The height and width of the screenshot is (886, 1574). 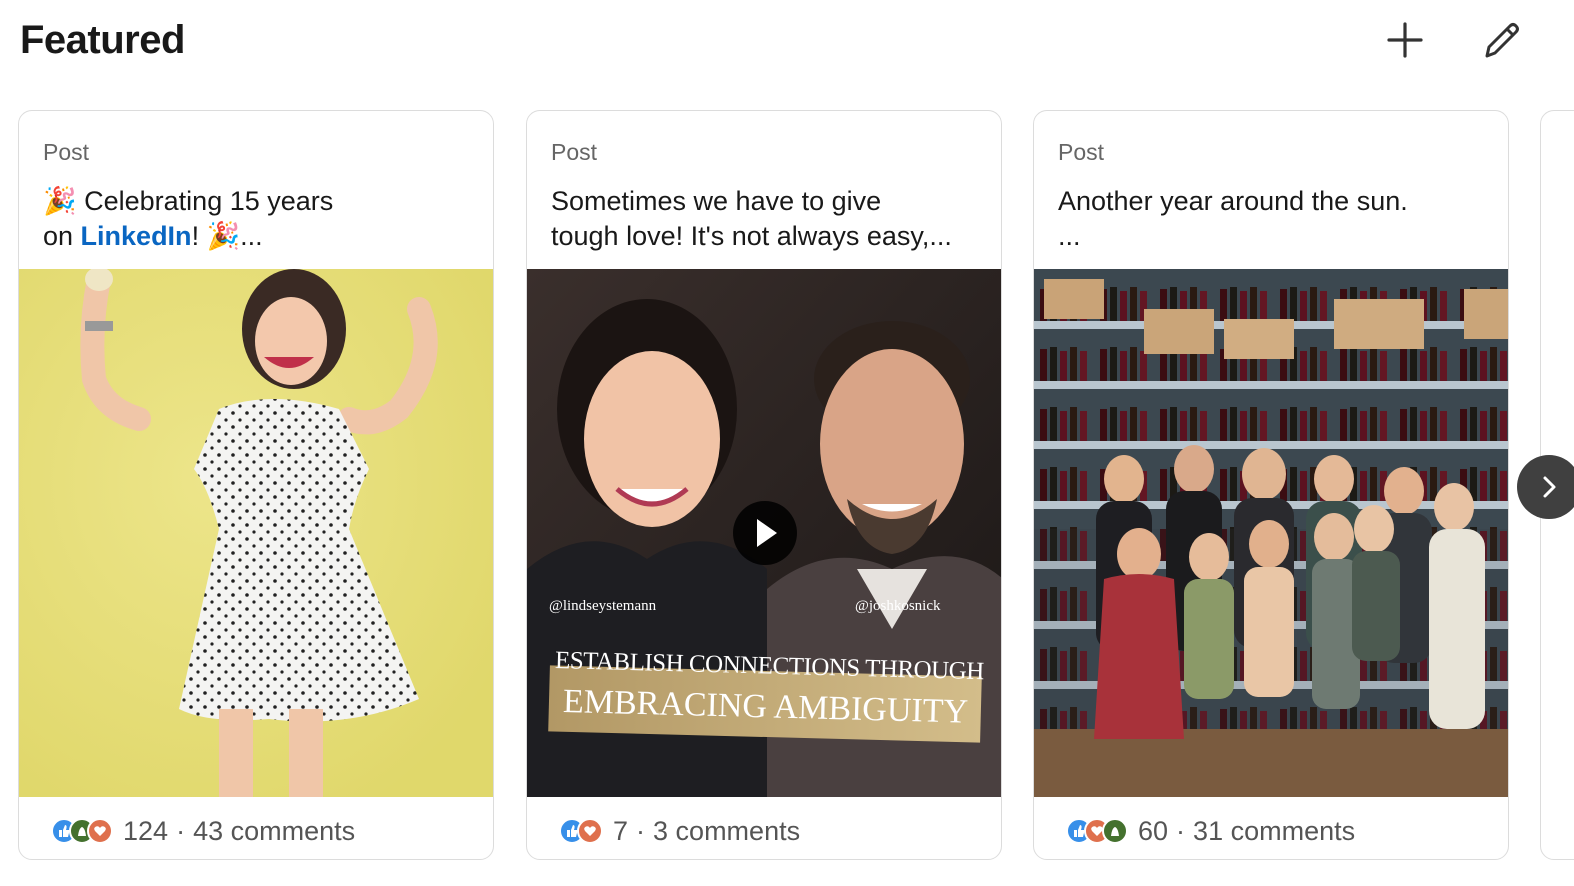 What do you see at coordinates (274, 831) in the screenshot?
I see `comments-count: 43 comments` at bounding box center [274, 831].